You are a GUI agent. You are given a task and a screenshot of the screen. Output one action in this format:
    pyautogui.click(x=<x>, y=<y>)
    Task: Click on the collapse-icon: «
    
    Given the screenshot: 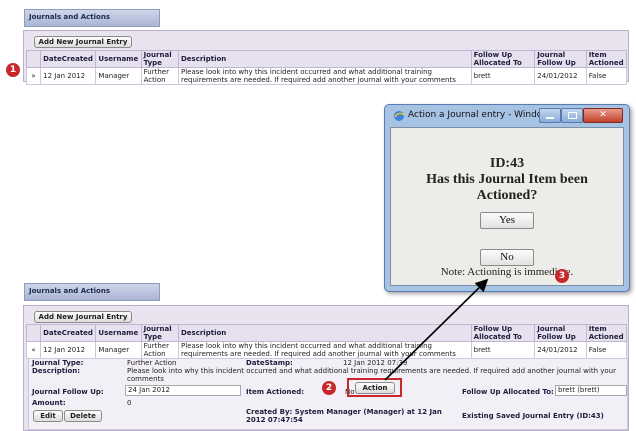 What is the action you would take?
    pyautogui.click(x=33, y=350)
    